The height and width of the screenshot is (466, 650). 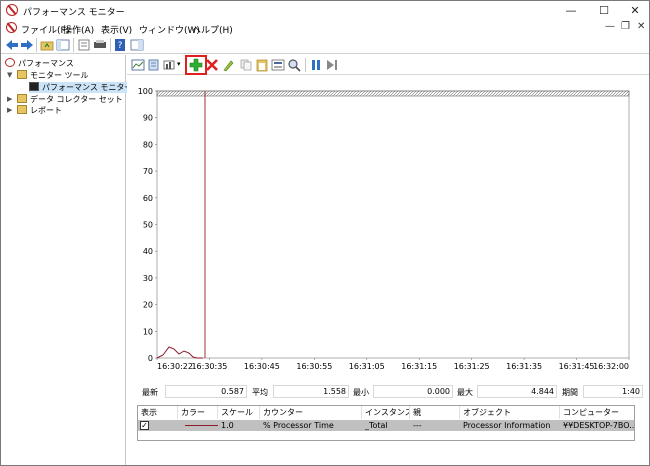 I want to click on column-header-object: オブジェクト, so click(x=510, y=412).